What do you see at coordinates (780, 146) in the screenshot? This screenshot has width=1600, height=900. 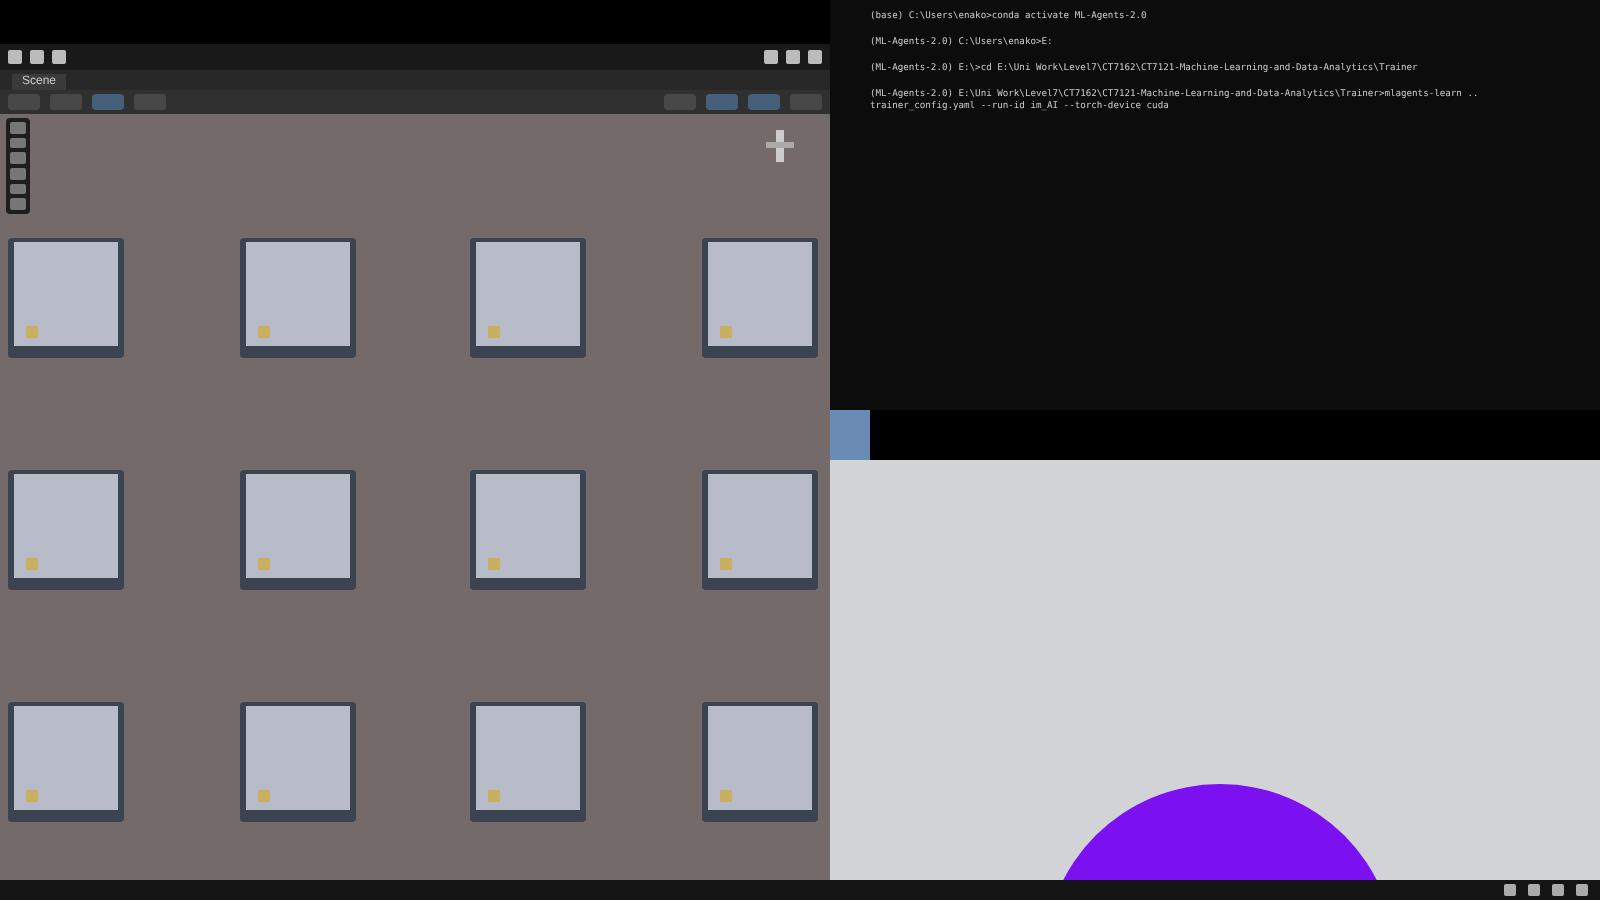 I see `axis-gizmo-icon` at bounding box center [780, 146].